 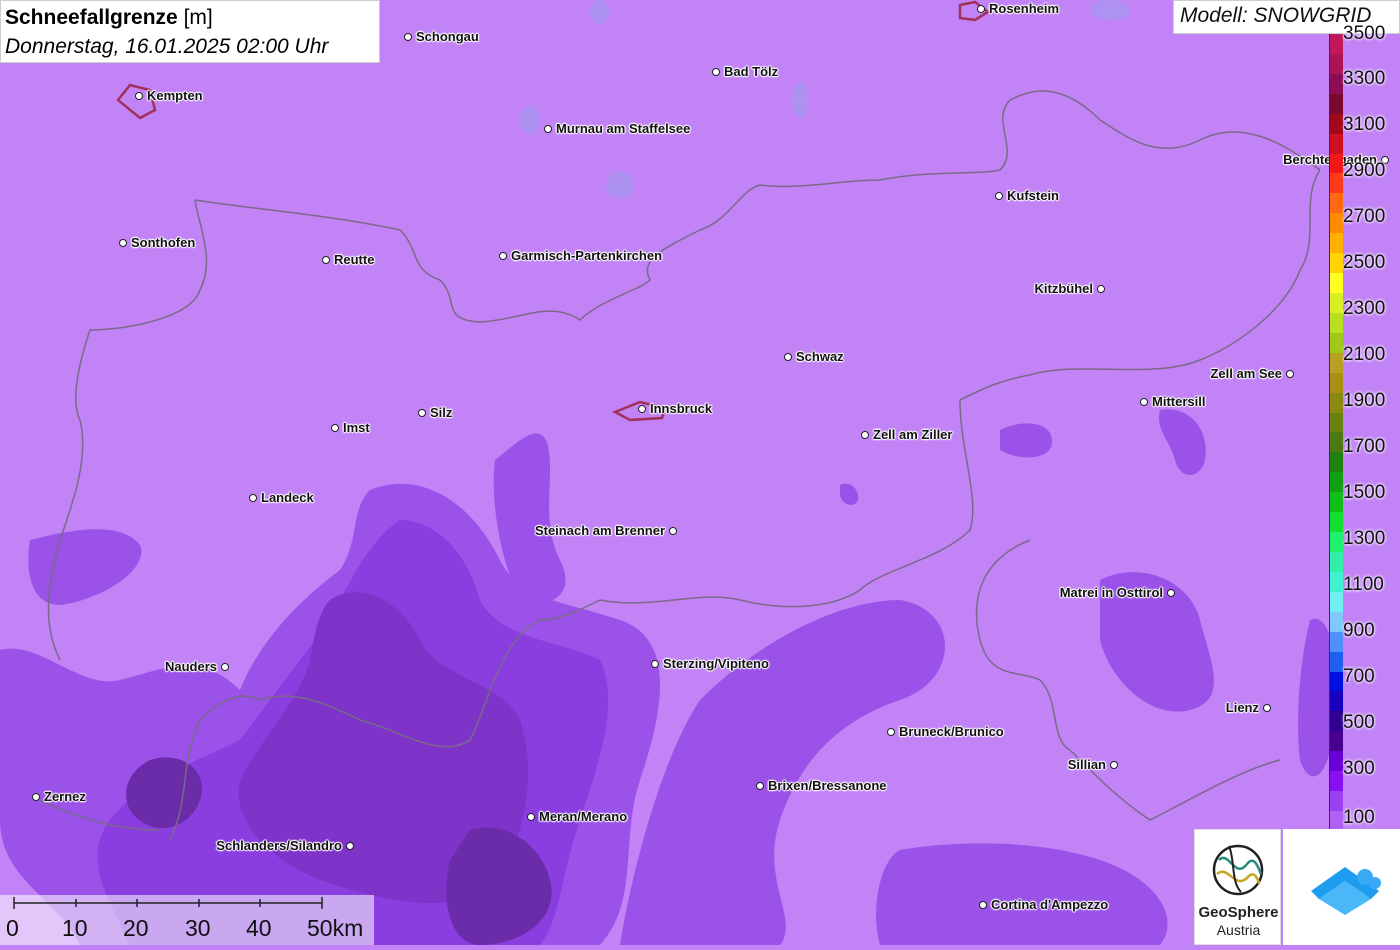 I want to click on city-label: Zell am See, so click(x=1246, y=373).